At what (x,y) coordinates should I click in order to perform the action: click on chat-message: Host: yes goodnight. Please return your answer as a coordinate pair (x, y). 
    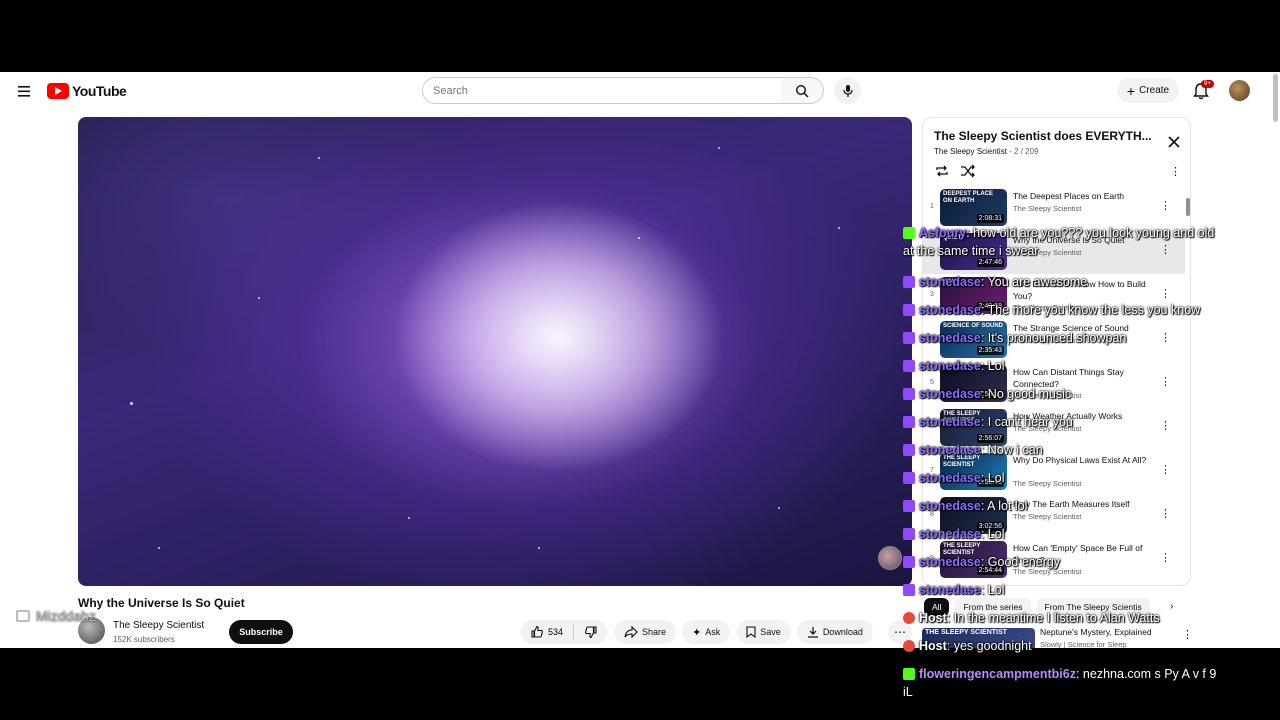
    Looking at the image, I should click on (967, 646).